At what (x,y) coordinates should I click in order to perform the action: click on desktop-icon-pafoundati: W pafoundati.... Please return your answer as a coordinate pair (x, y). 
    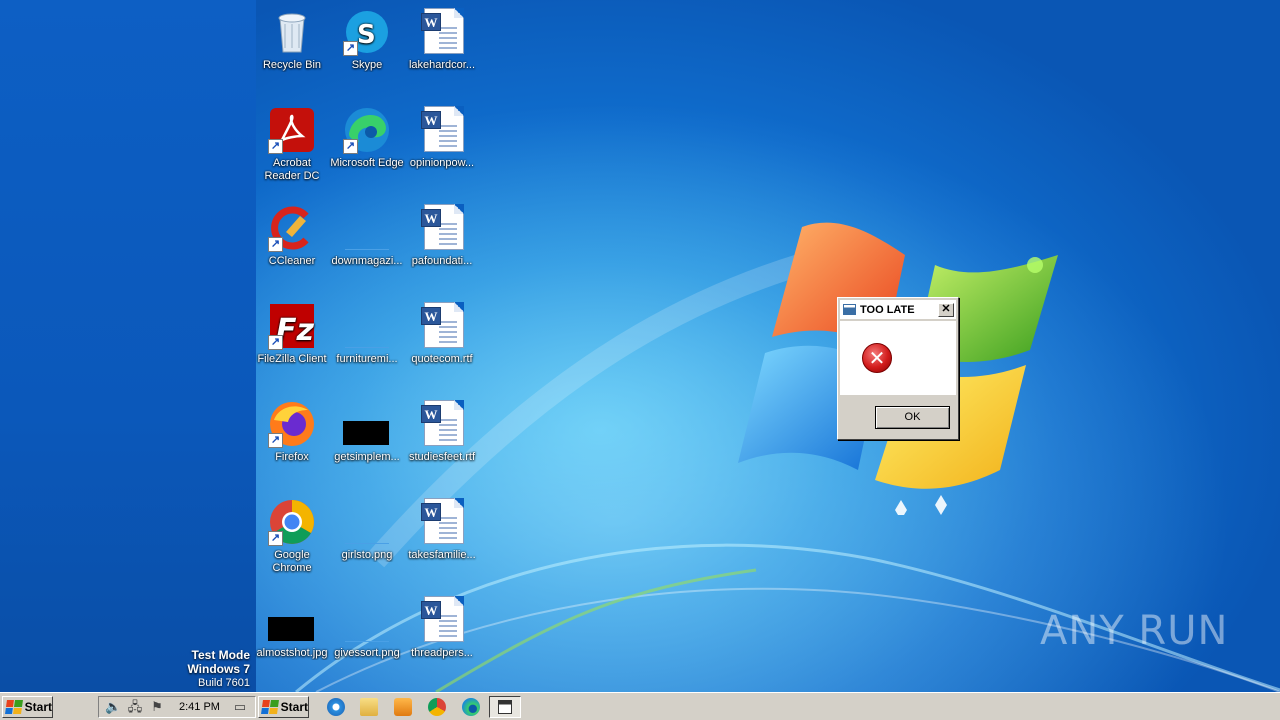
    Looking at the image, I should click on (442, 236).